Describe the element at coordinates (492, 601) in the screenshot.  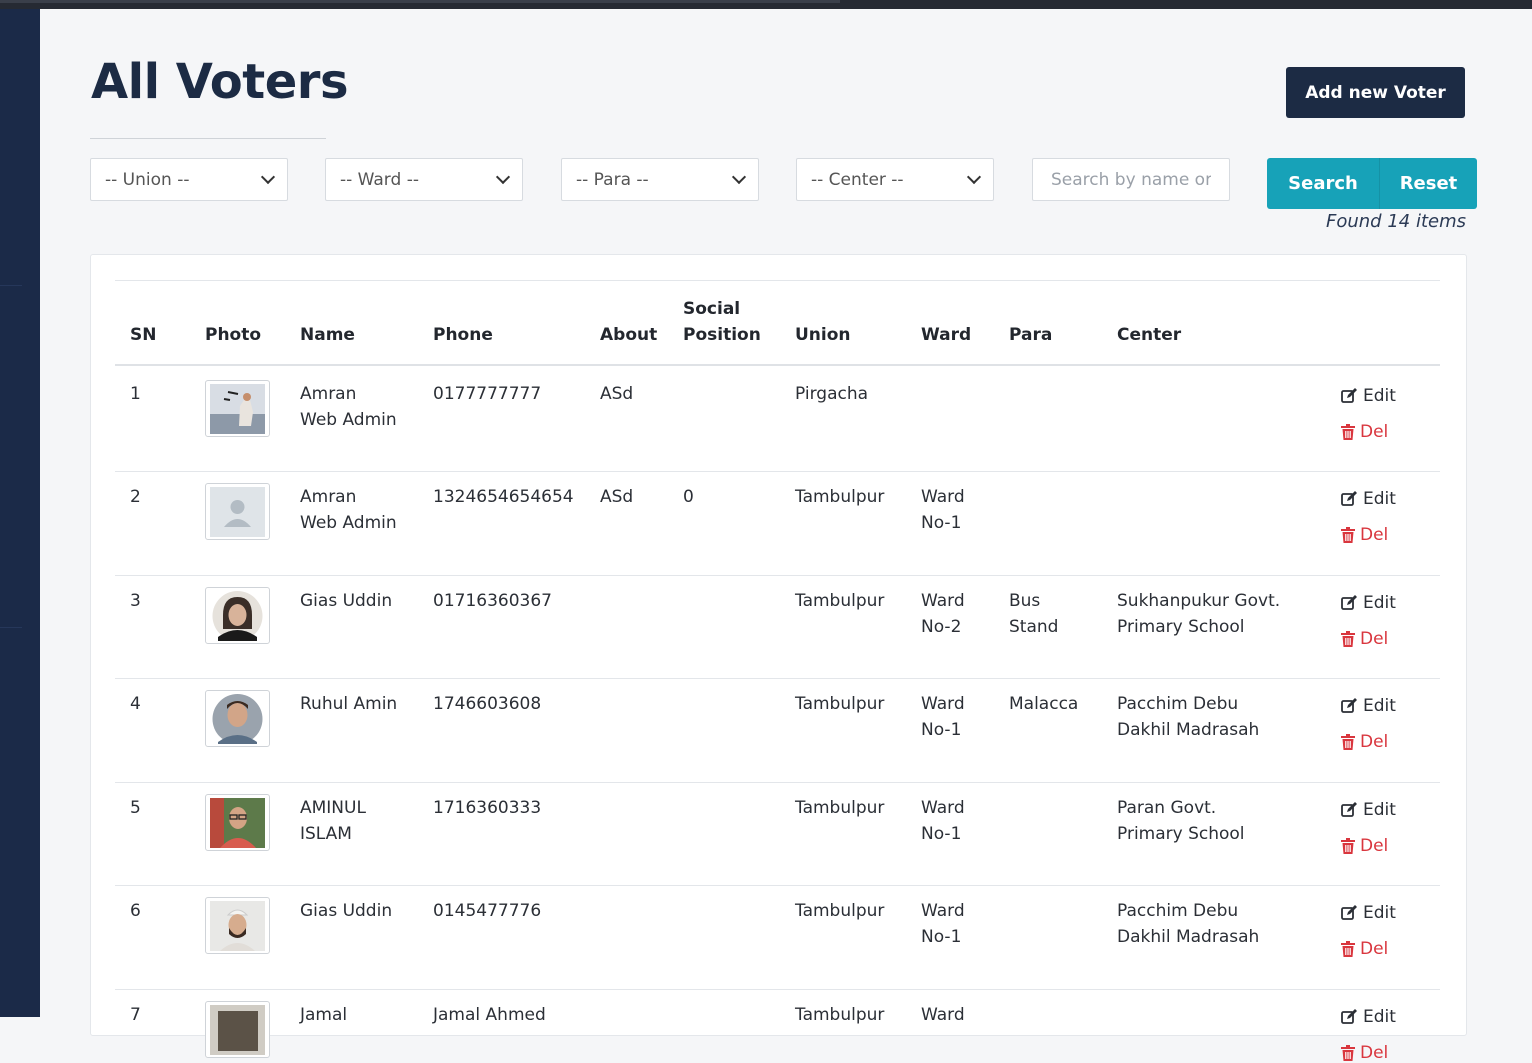
I see `row-phone: 01716360367` at that location.